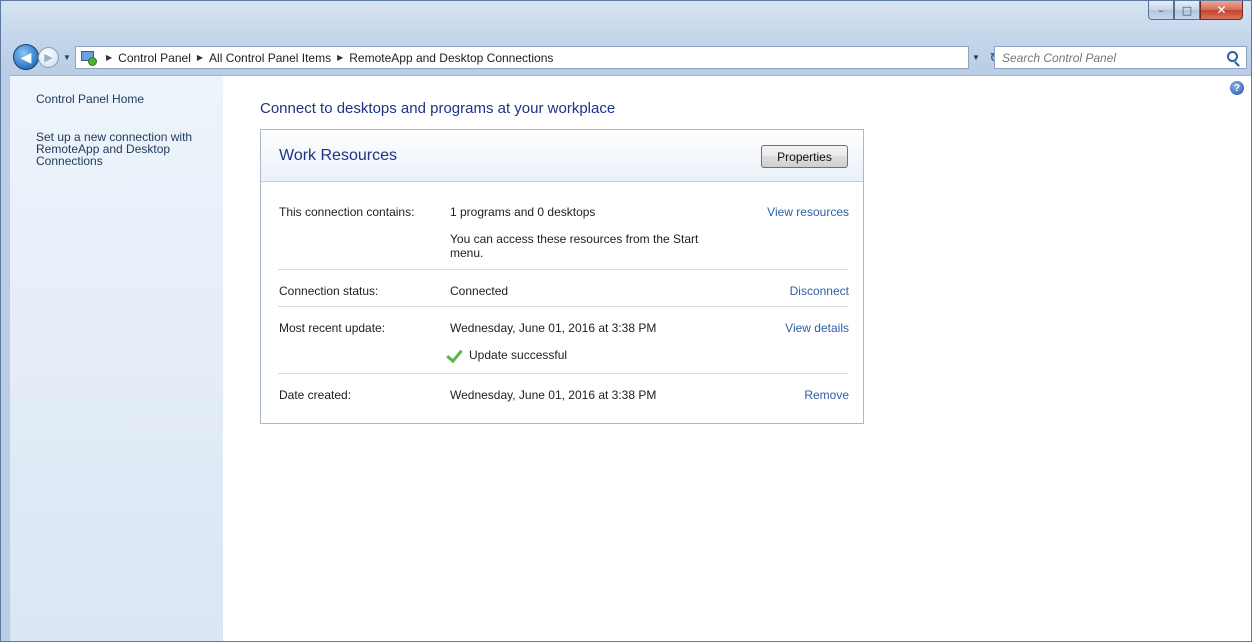 This screenshot has width=1252, height=642. I want to click on maximize-button: □, so click(1187, 10).